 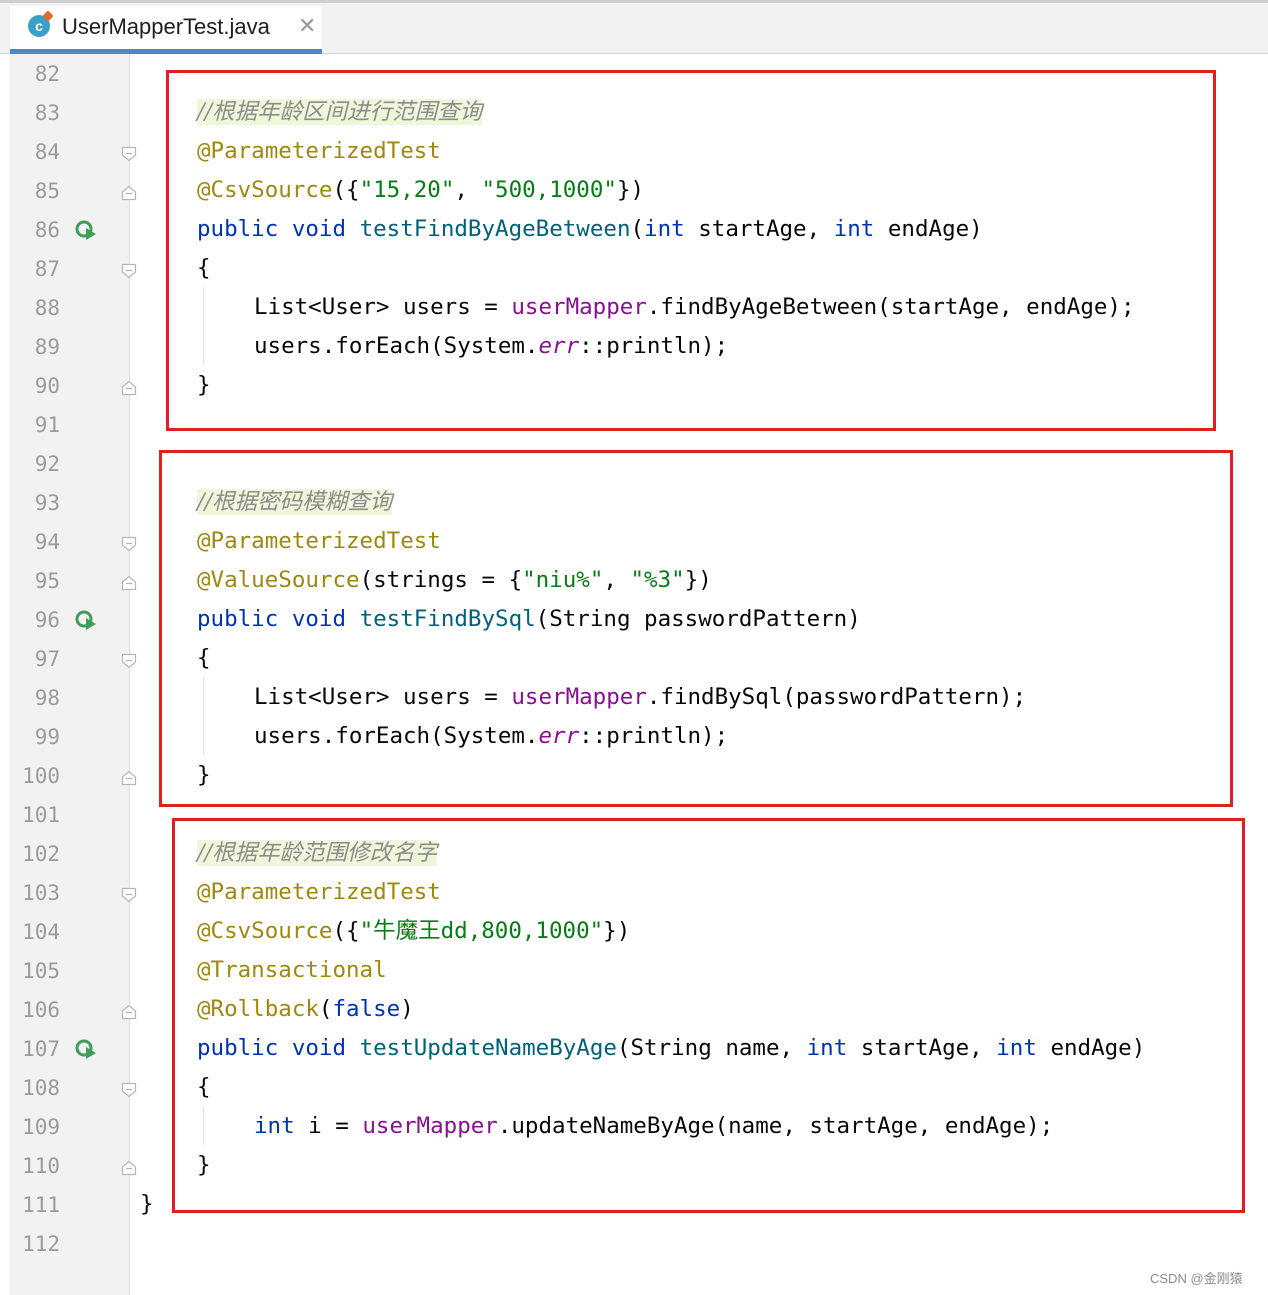 What do you see at coordinates (1196, 1278) in the screenshot?
I see `watermark: CSDN @金刚猿` at bounding box center [1196, 1278].